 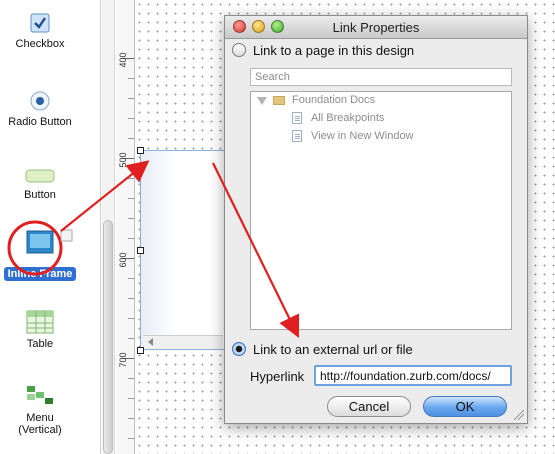 What do you see at coordinates (334, 50) in the screenshot?
I see `option-link-to-page-label: Link to a page in this design` at bounding box center [334, 50].